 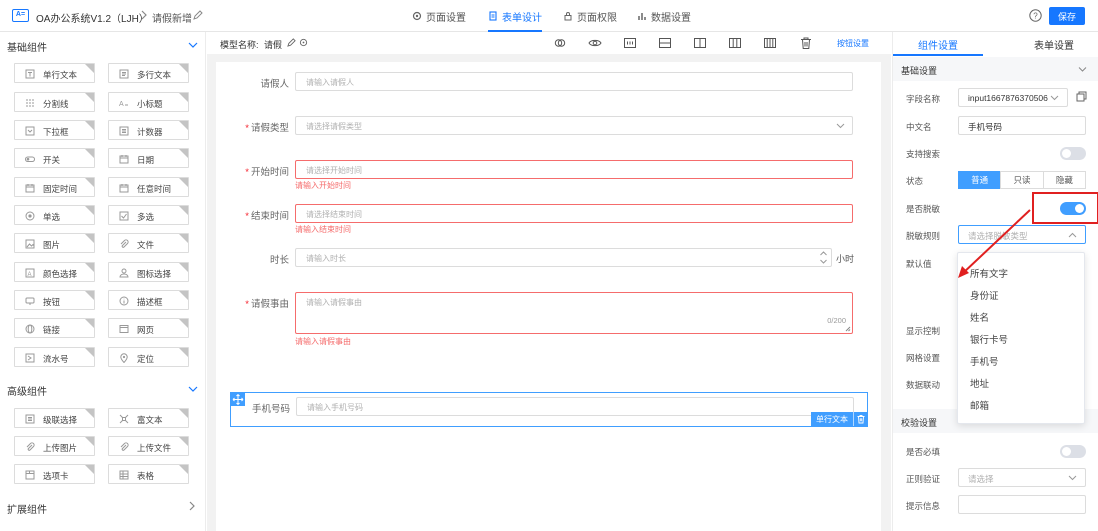 What do you see at coordinates (1035, 15) in the screenshot?
I see `help-icon: ?` at bounding box center [1035, 15].